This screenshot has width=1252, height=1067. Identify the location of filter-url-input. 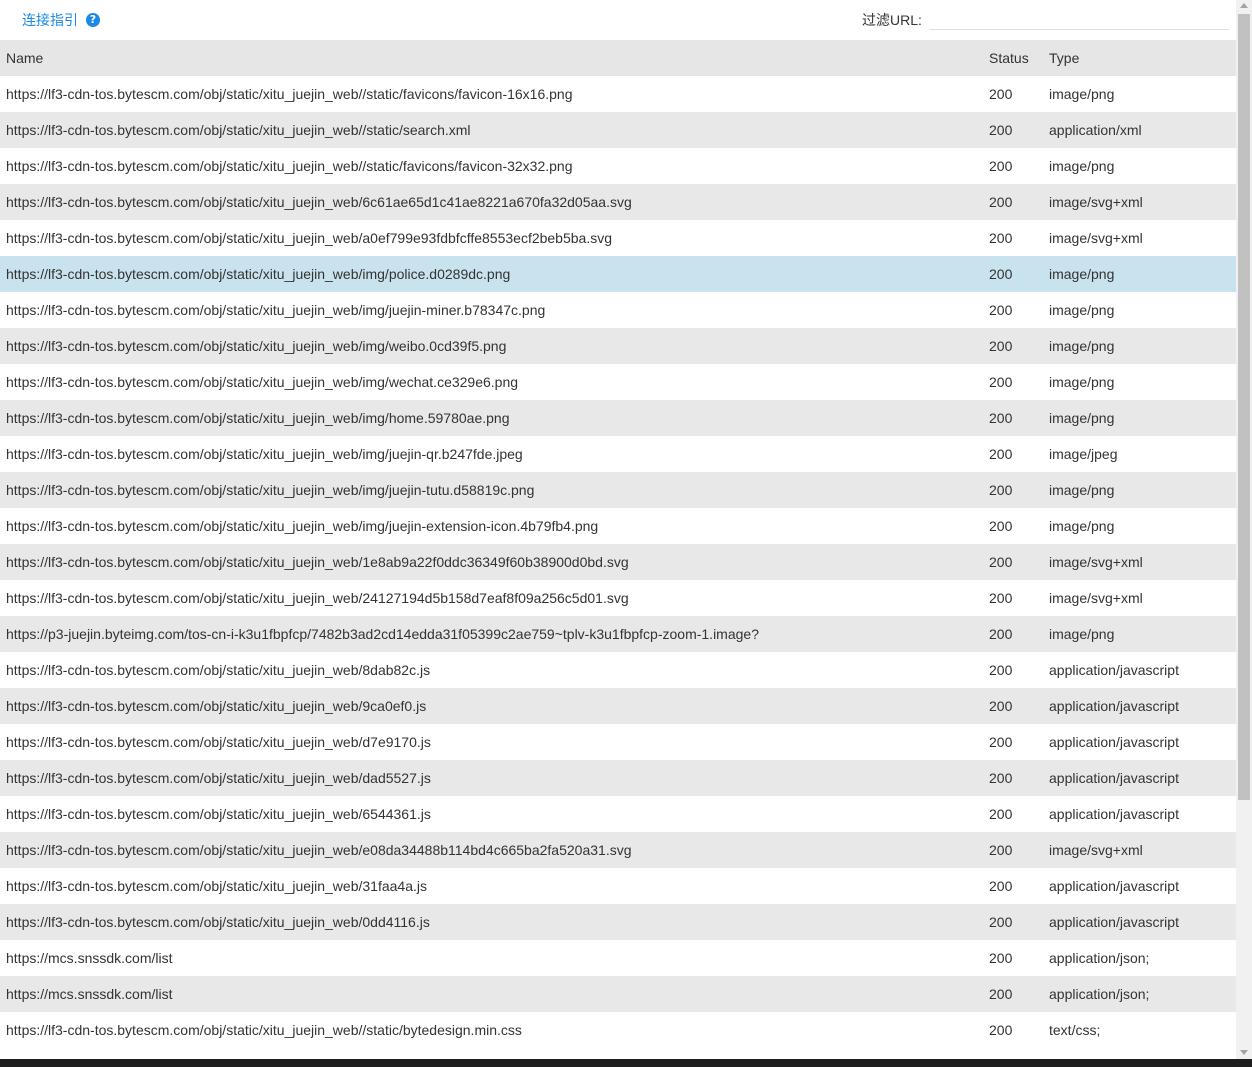
(1079, 19).